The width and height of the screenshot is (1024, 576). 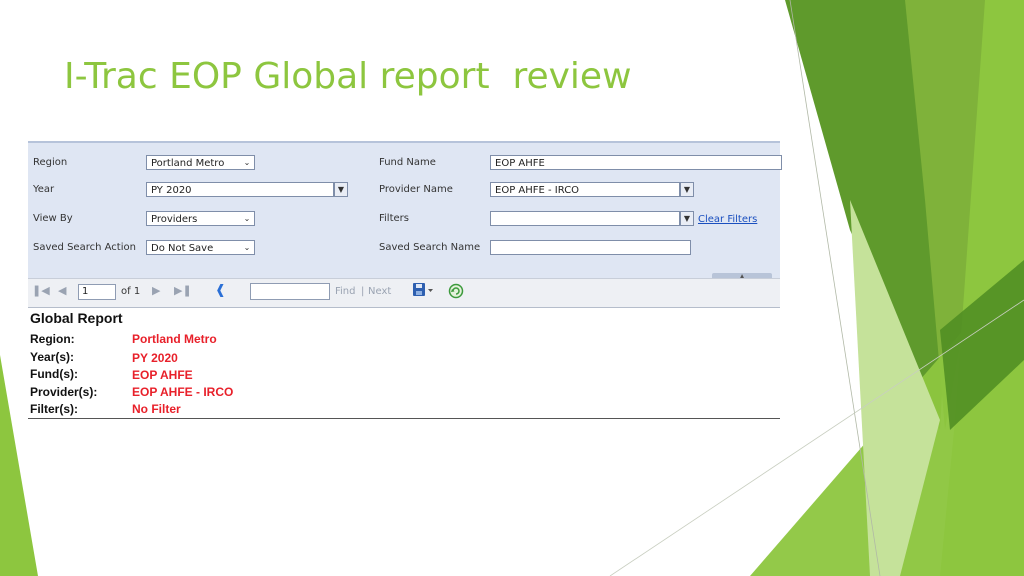 I want to click on saved-search-action-value: Do Not Save, so click(x=182, y=248).